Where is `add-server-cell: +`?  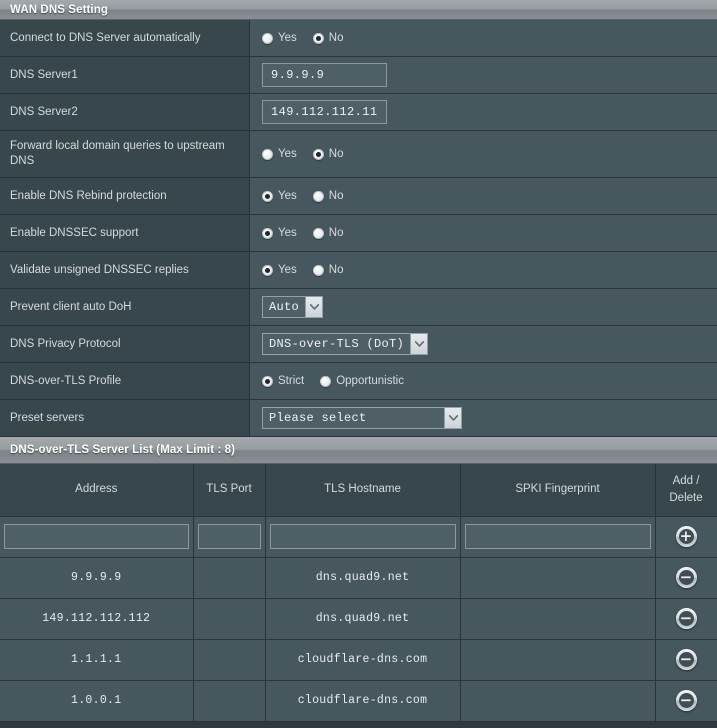
add-server-cell: + is located at coordinates (686, 537).